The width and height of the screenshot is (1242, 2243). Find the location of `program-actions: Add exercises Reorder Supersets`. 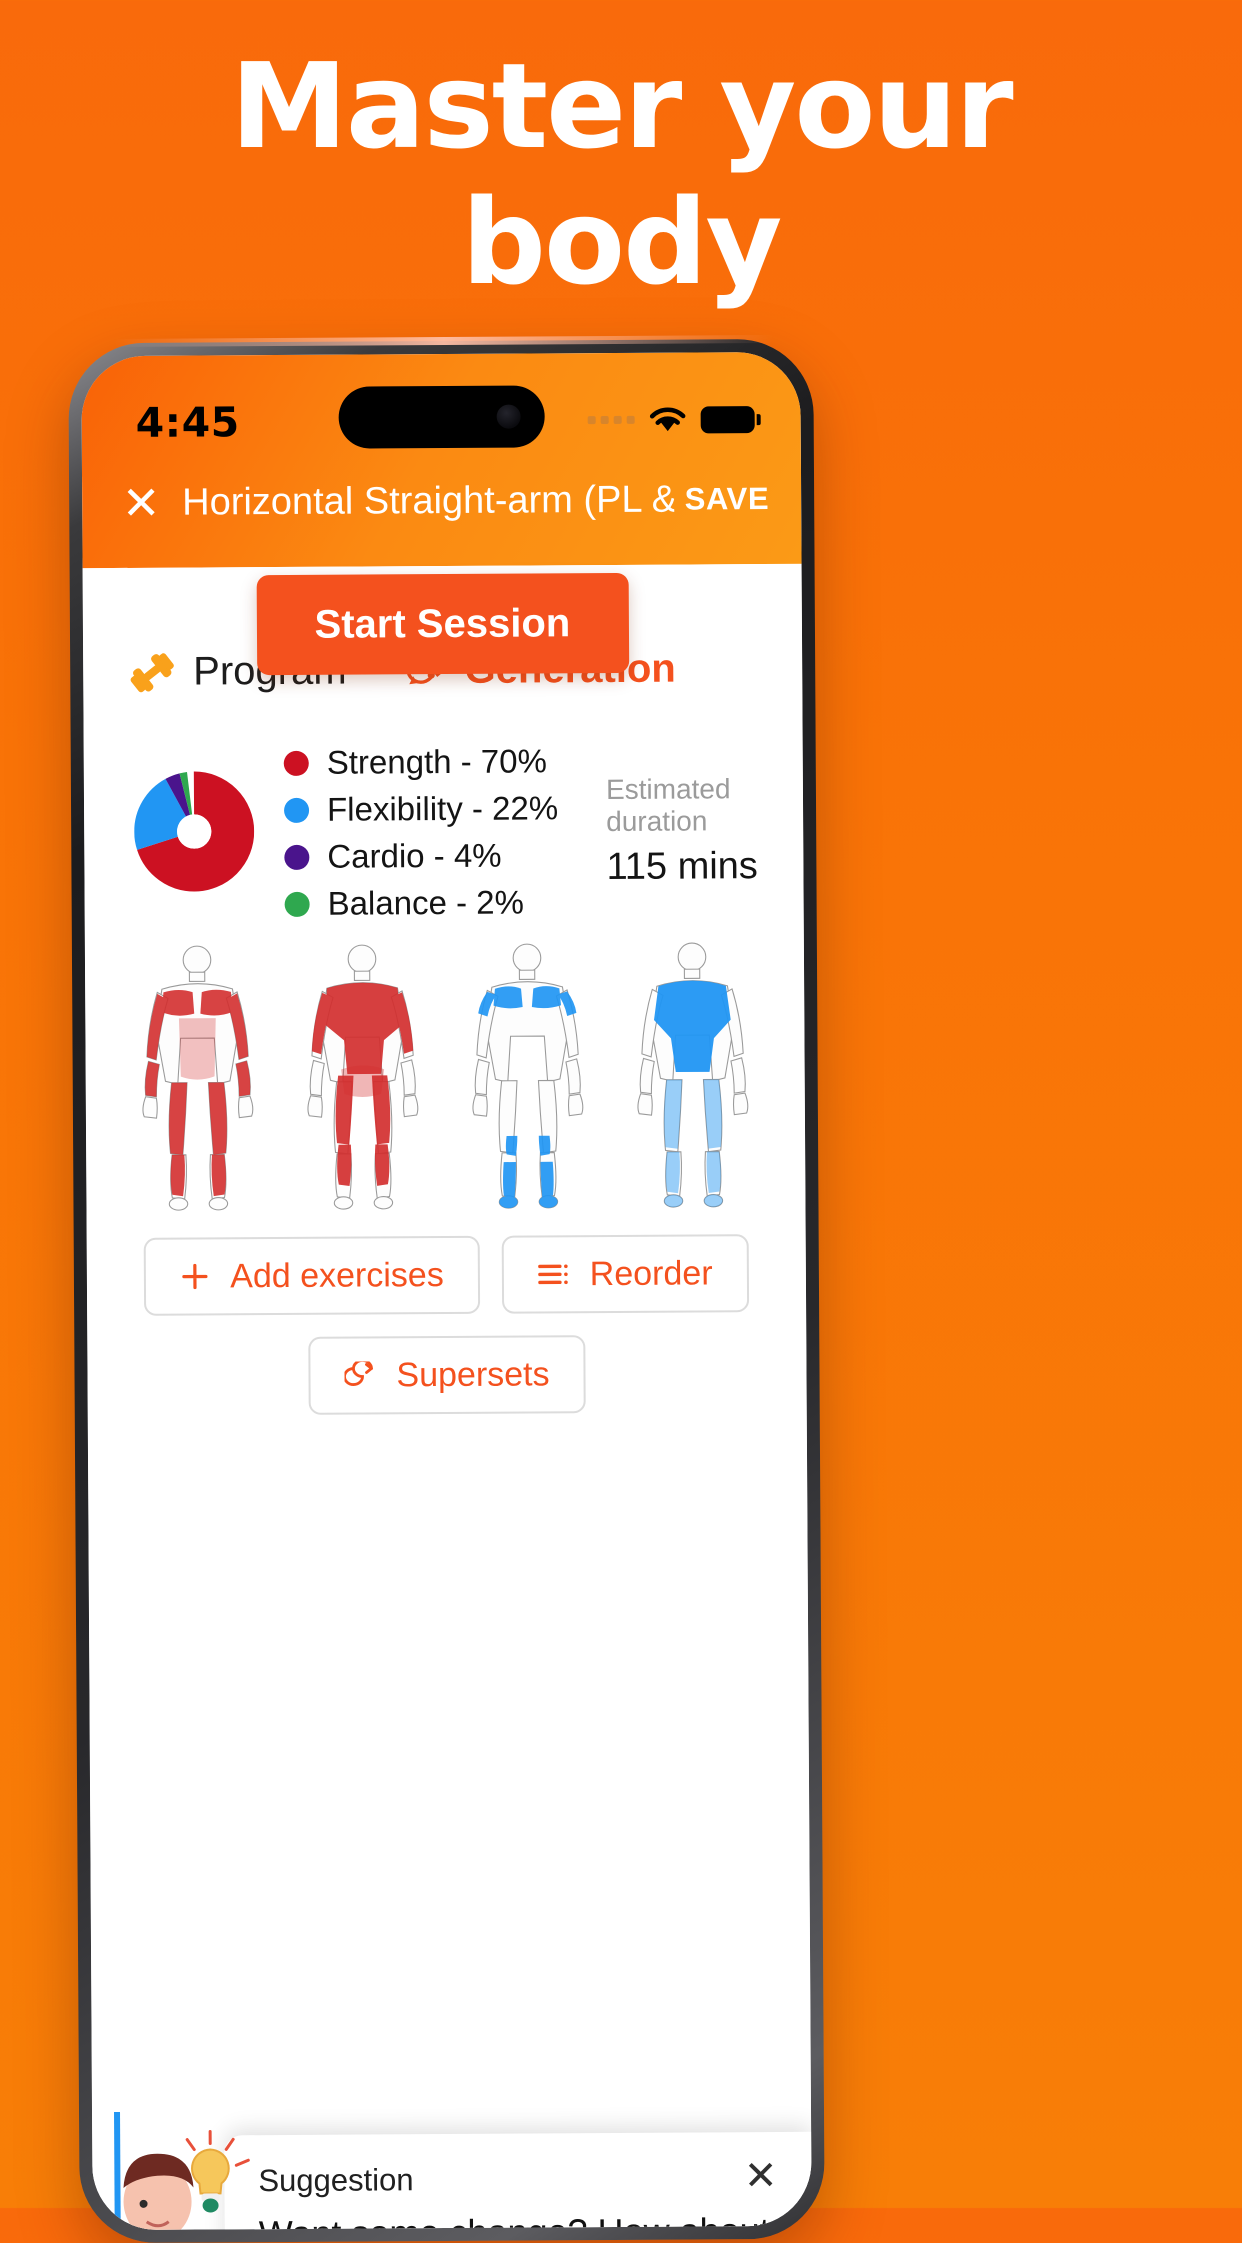

program-actions: Add exercises Reorder Supersets is located at coordinates (447, 1312).